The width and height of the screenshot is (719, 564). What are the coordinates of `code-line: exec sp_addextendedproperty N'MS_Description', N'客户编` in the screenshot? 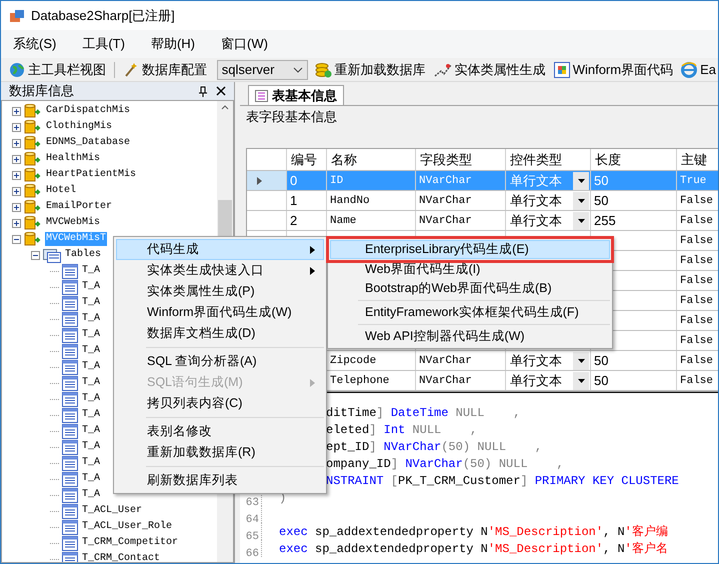 It's located at (473, 532).